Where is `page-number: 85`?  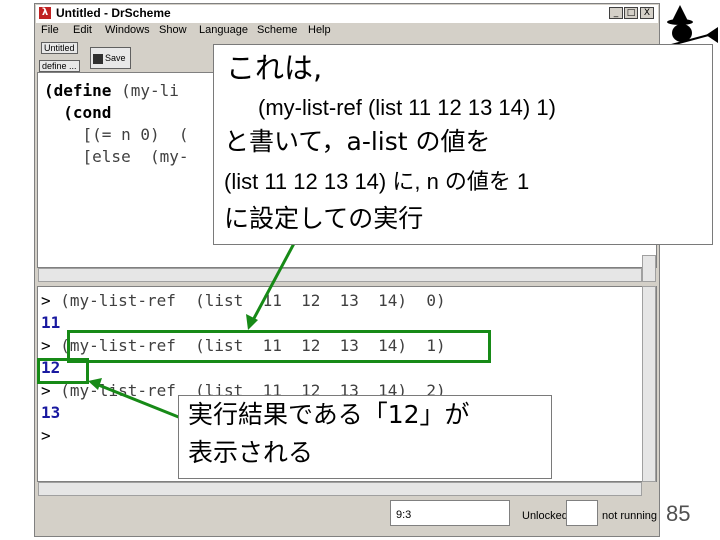
page-number: 85 is located at coordinates (678, 513).